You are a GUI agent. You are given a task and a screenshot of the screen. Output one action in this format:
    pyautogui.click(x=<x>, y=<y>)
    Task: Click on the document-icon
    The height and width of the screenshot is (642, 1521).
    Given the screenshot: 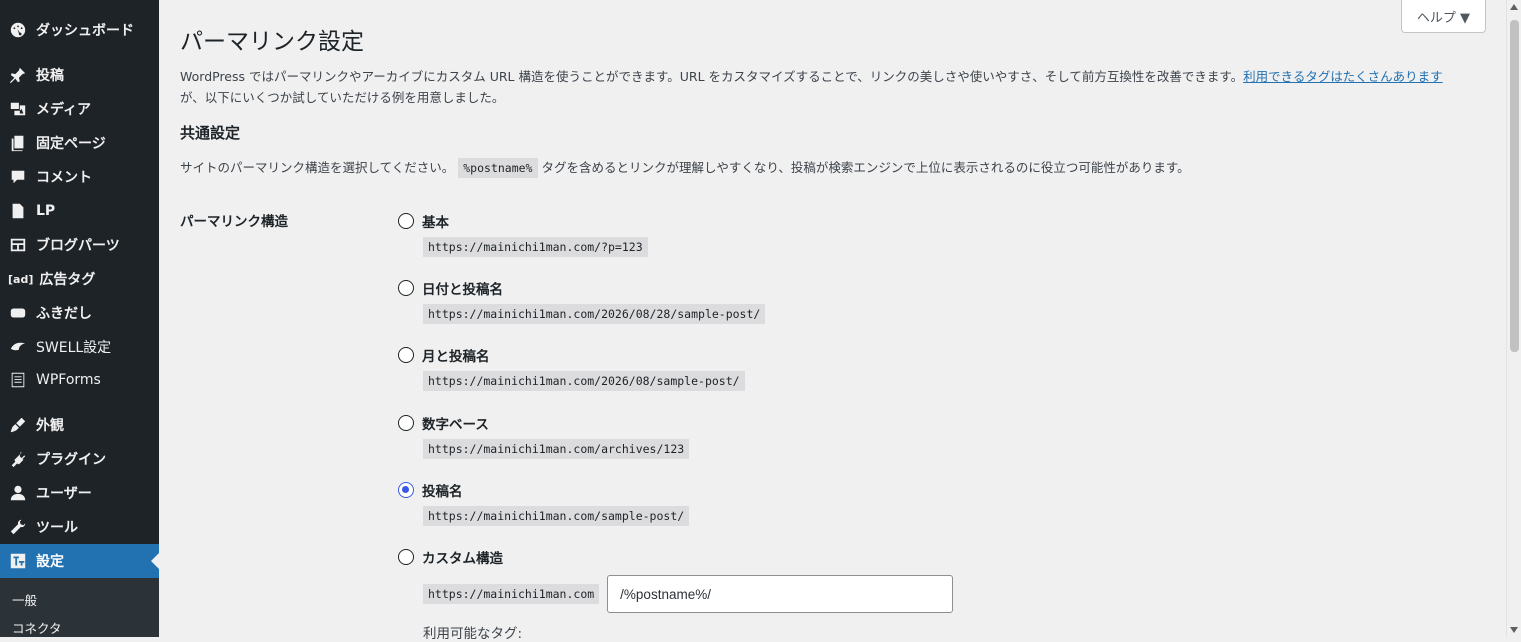 What is the action you would take?
    pyautogui.click(x=18, y=211)
    